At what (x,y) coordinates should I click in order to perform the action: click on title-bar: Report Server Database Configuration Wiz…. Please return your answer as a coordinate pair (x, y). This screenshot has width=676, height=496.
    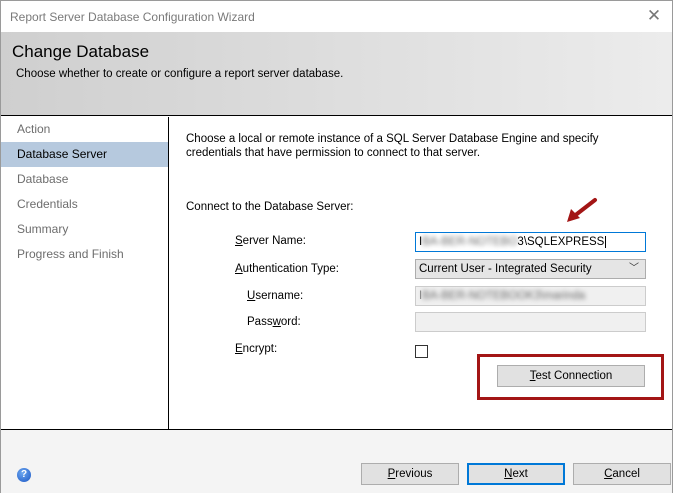
    Looking at the image, I should click on (336, 16).